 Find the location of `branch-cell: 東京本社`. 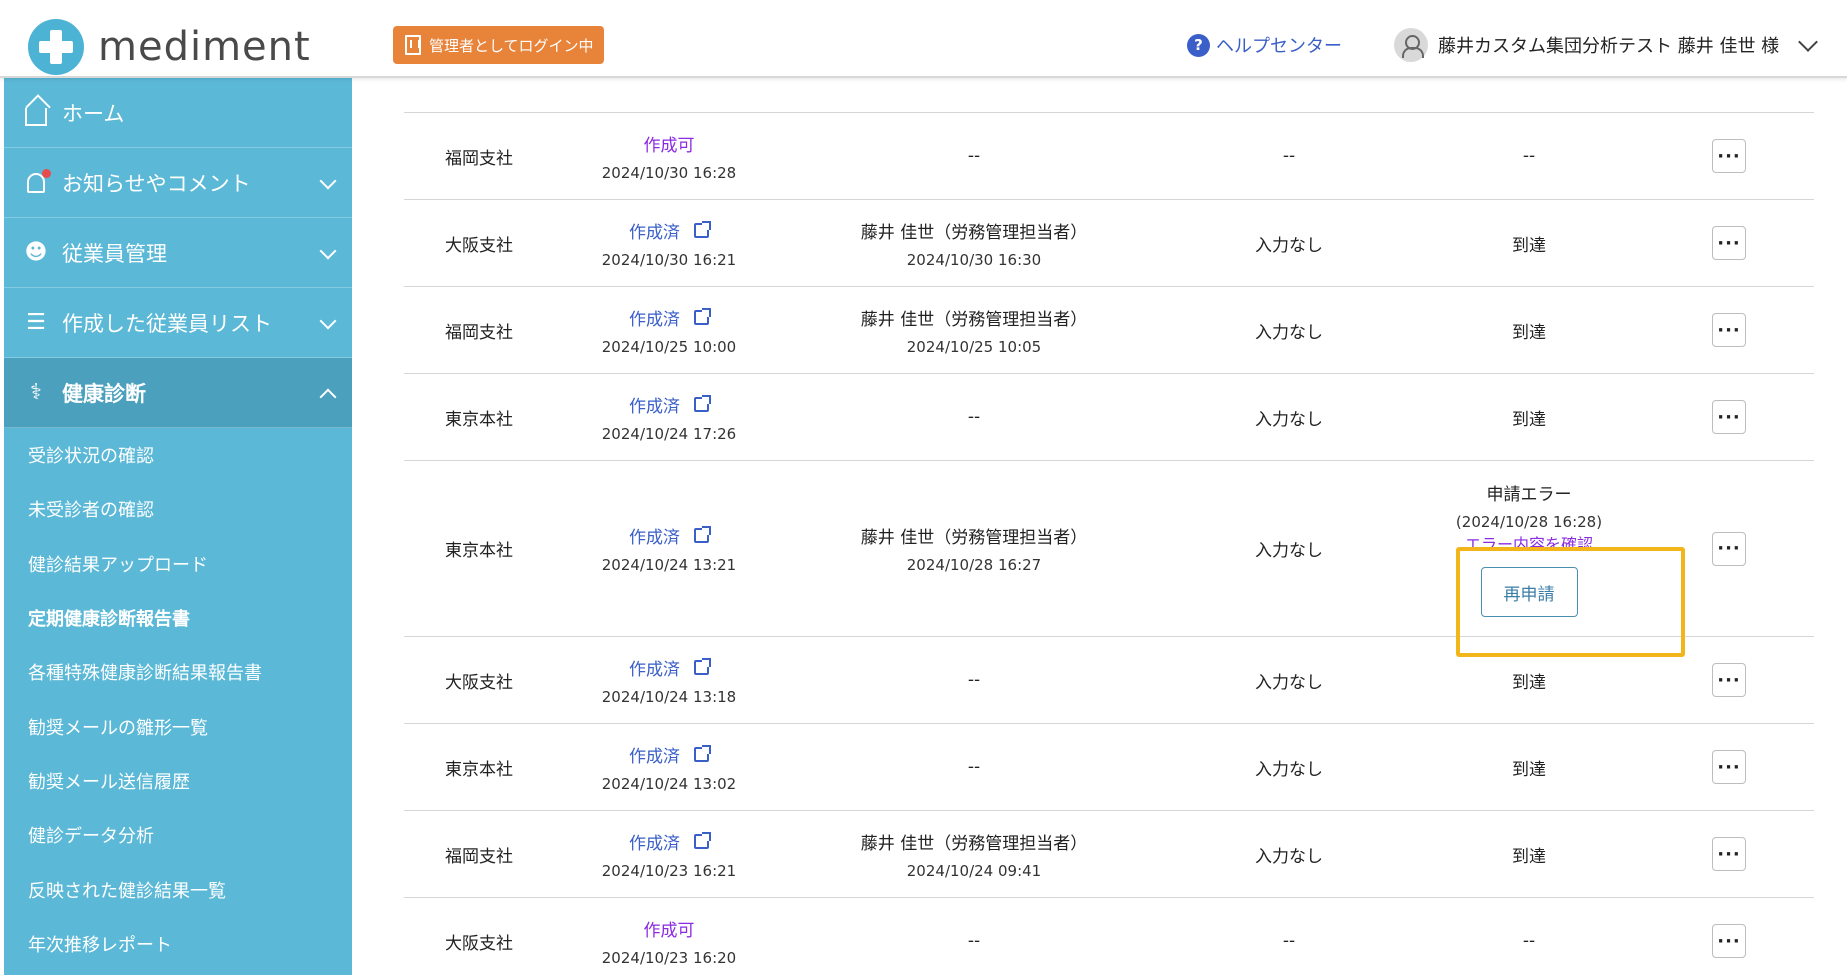

branch-cell: 東京本社 is located at coordinates (479, 419).